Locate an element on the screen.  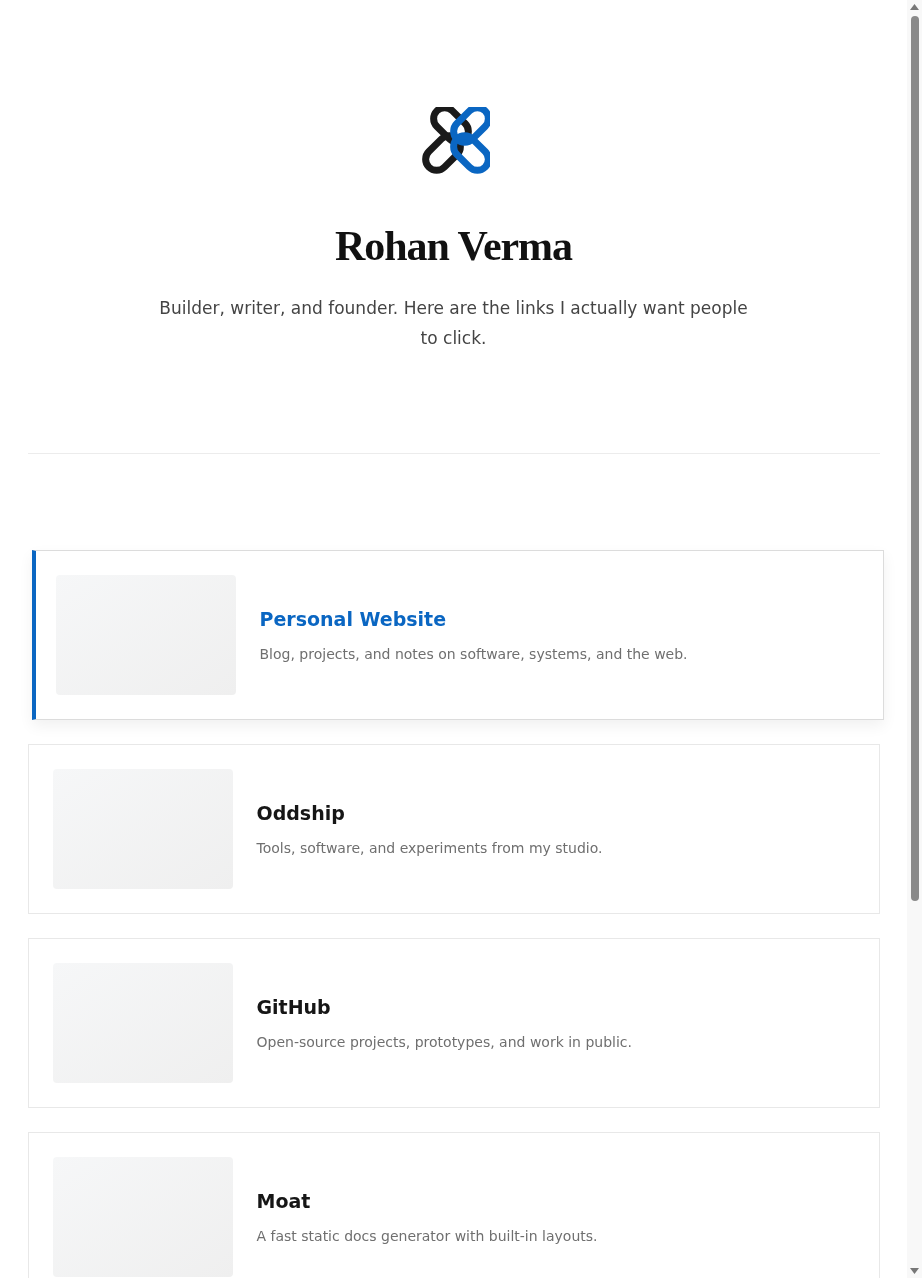
link-description: Blog, projects, and notes on software, systems, and the web. is located at coordinates (473, 654).